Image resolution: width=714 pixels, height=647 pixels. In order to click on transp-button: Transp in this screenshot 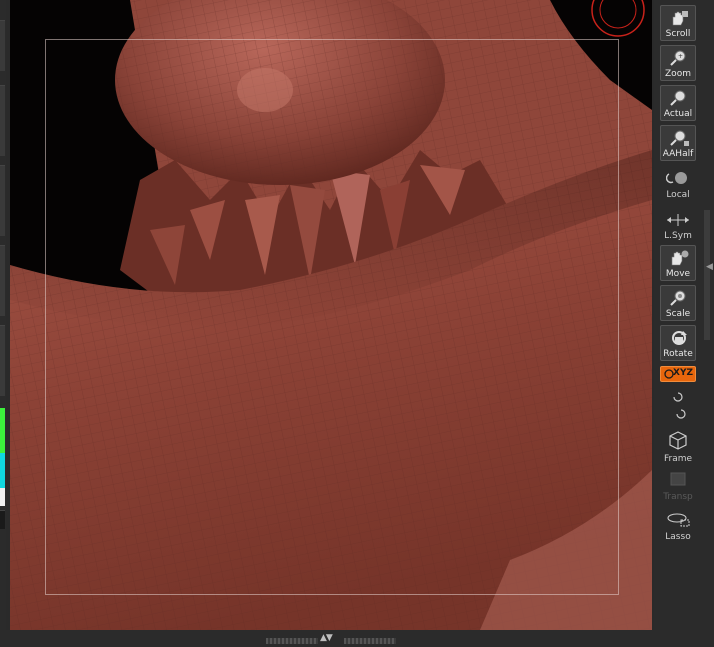, I will do `click(678, 486)`.